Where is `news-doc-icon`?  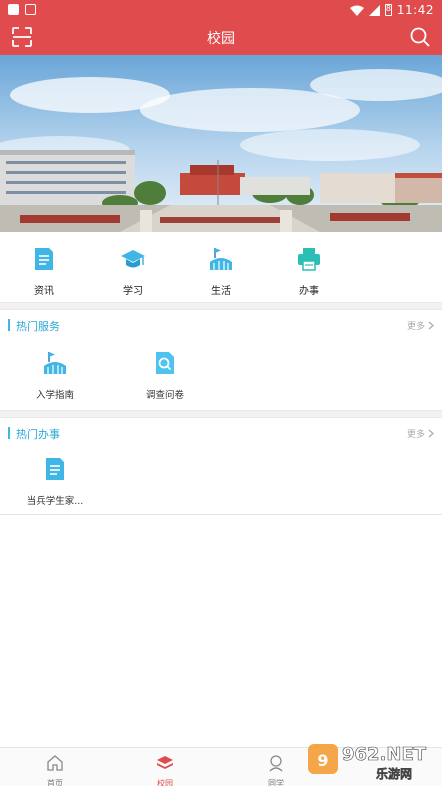
news-doc-icon is located at coordinates (44, 259).